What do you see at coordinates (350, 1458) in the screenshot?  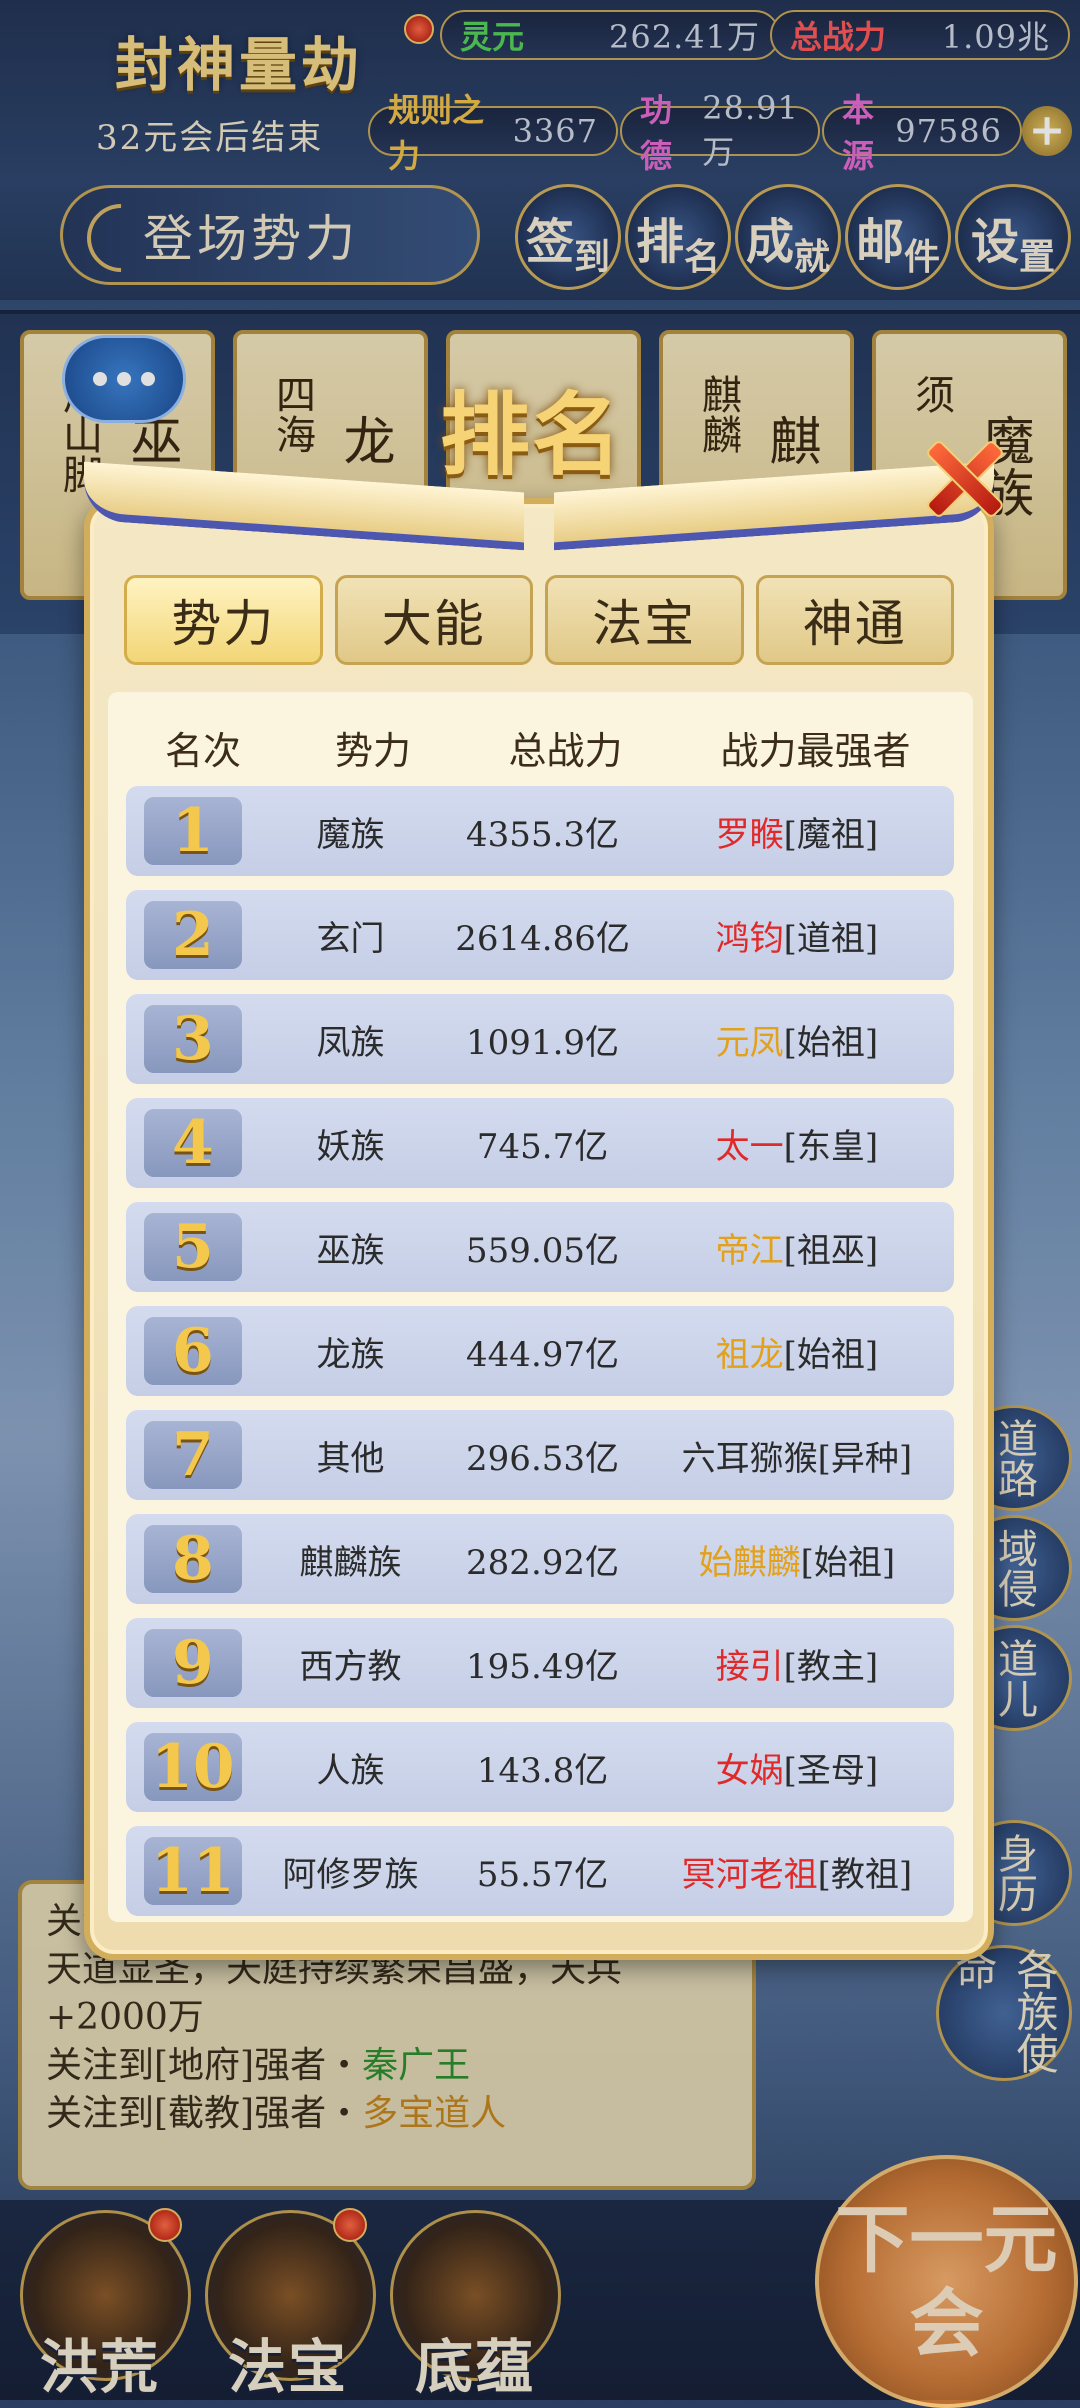 I see `faction-name: 其他` at bounding box center [350, 1458].